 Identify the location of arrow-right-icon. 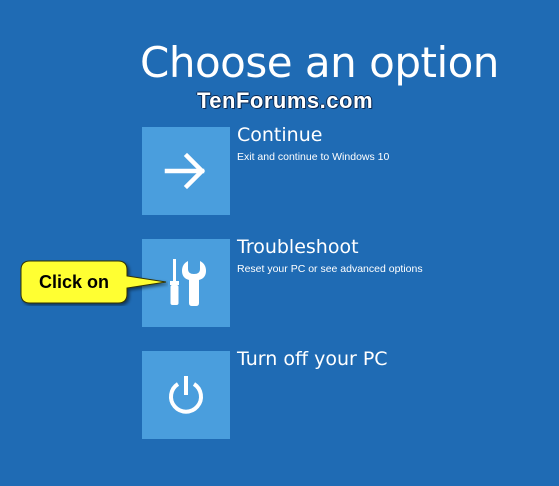
(185, 171).